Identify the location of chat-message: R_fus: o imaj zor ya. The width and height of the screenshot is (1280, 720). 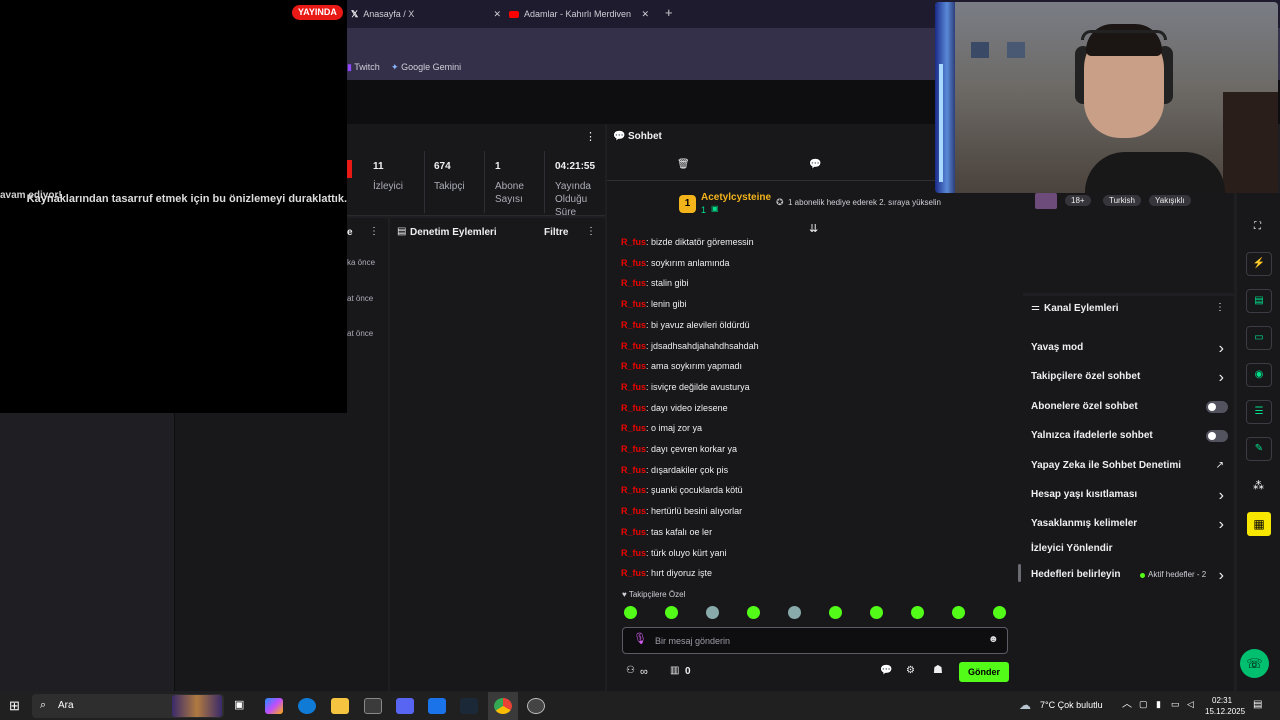
(661, 428).